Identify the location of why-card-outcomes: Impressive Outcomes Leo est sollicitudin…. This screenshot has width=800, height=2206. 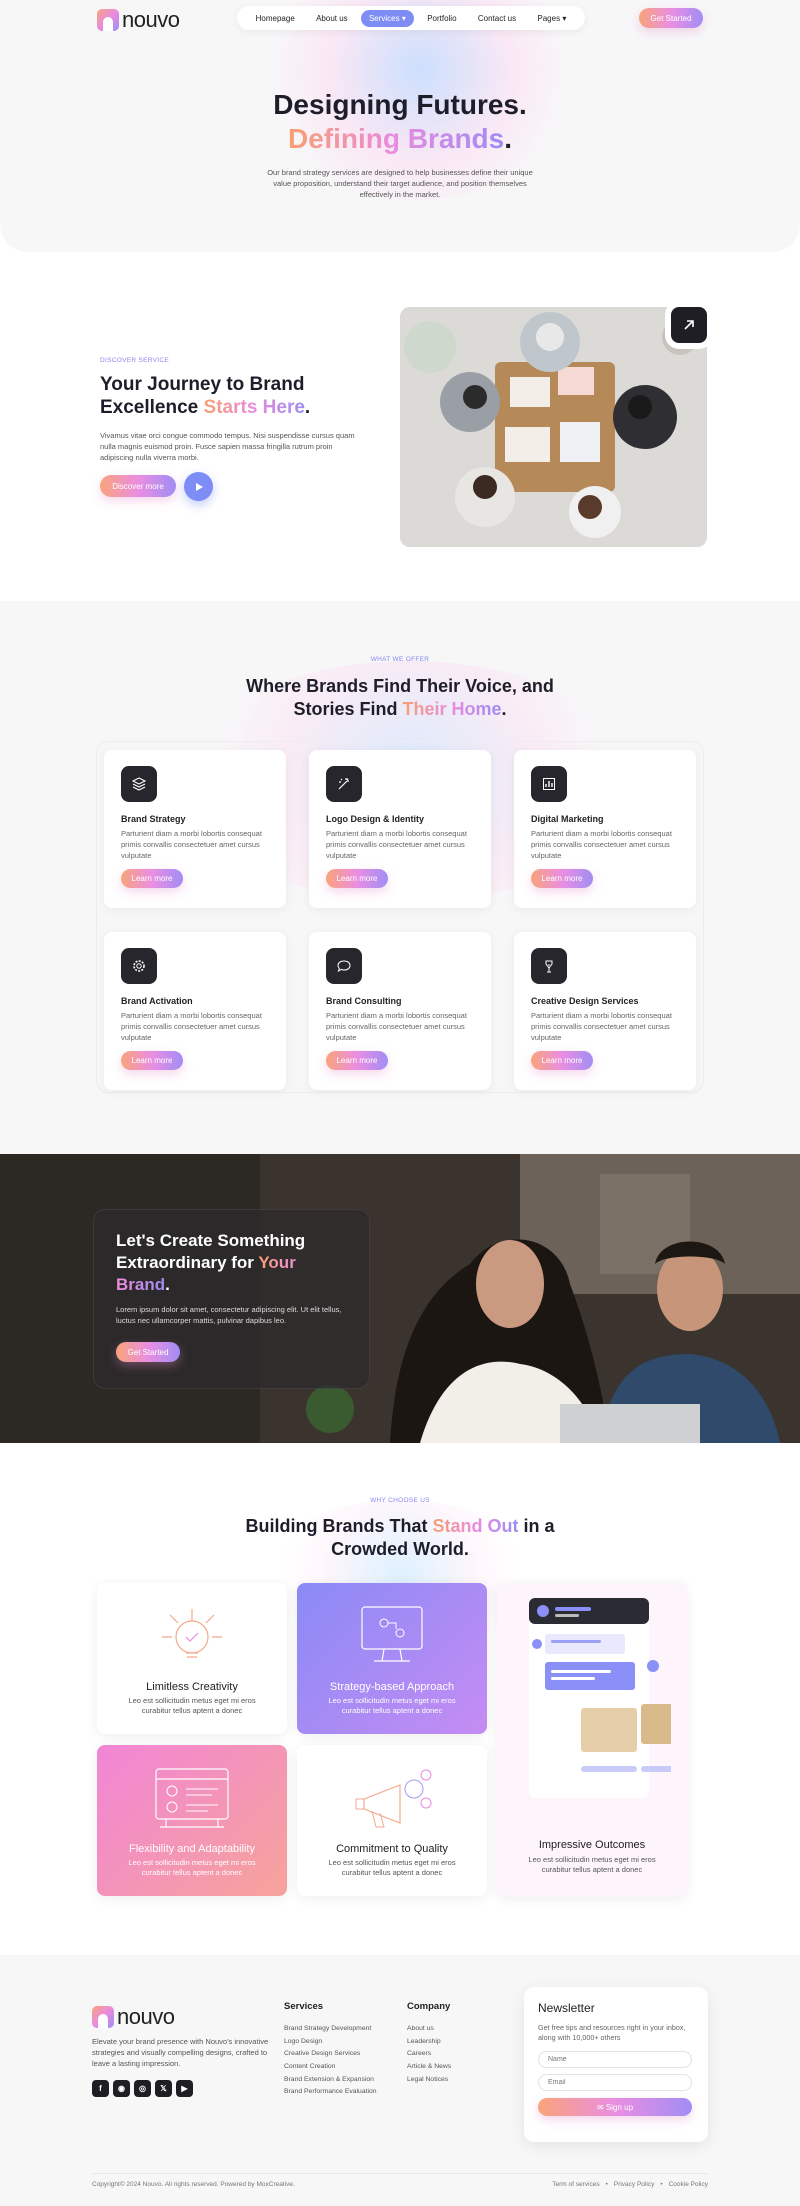
(592, 1740).